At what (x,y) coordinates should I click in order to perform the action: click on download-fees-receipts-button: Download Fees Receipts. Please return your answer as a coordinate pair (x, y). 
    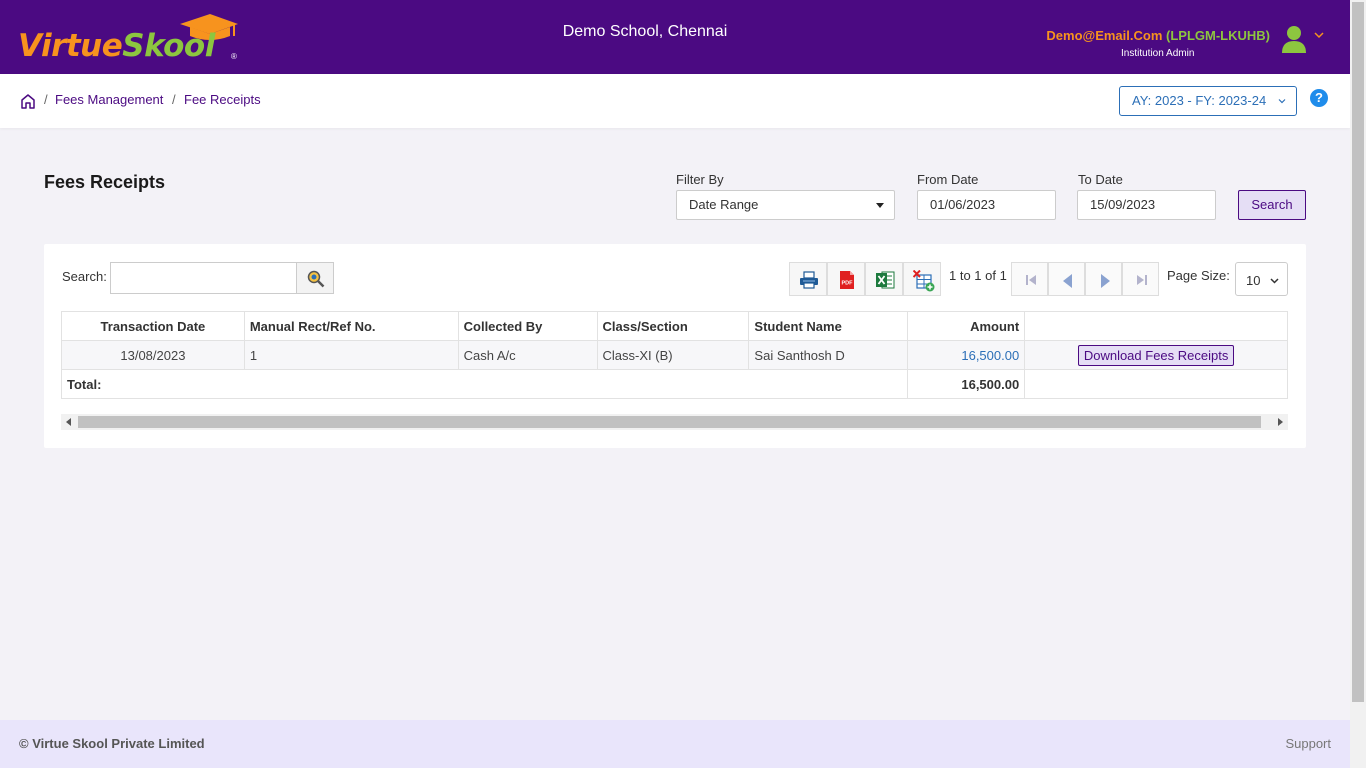
    Looking at the image, I should click on (1156, 355).